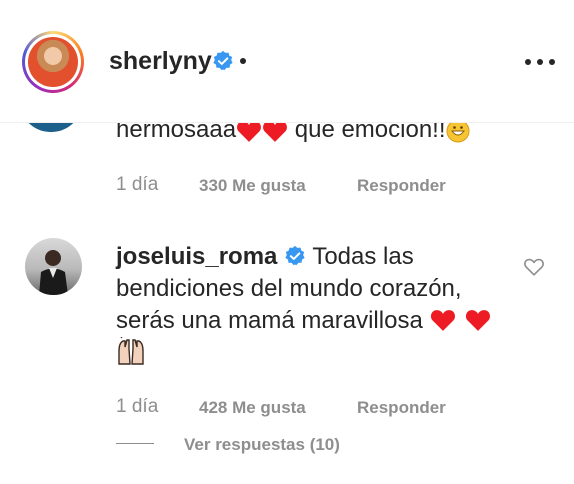 The width and height of the screenshot is (574, 484). What do you see at coordinates (196, 256) in the screenshot?
I see `comment-username: joseluis_roma` at bounding box center [196, 256].